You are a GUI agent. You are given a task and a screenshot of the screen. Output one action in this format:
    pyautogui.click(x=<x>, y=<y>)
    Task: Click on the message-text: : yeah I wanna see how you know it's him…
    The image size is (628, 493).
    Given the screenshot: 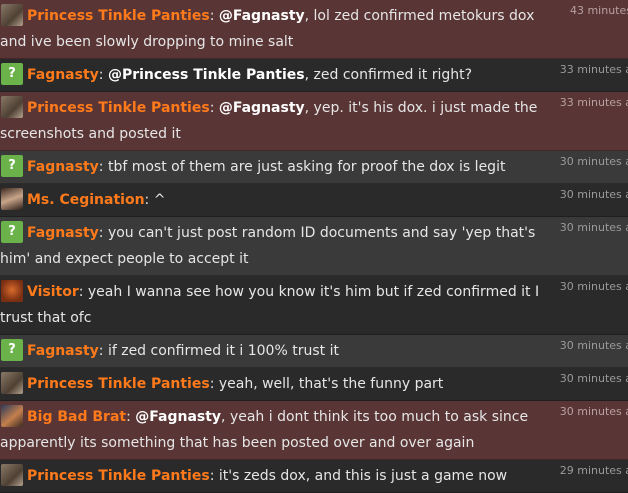 What is the action you would take?
    pyautogui.click(x=270, y=305)
    